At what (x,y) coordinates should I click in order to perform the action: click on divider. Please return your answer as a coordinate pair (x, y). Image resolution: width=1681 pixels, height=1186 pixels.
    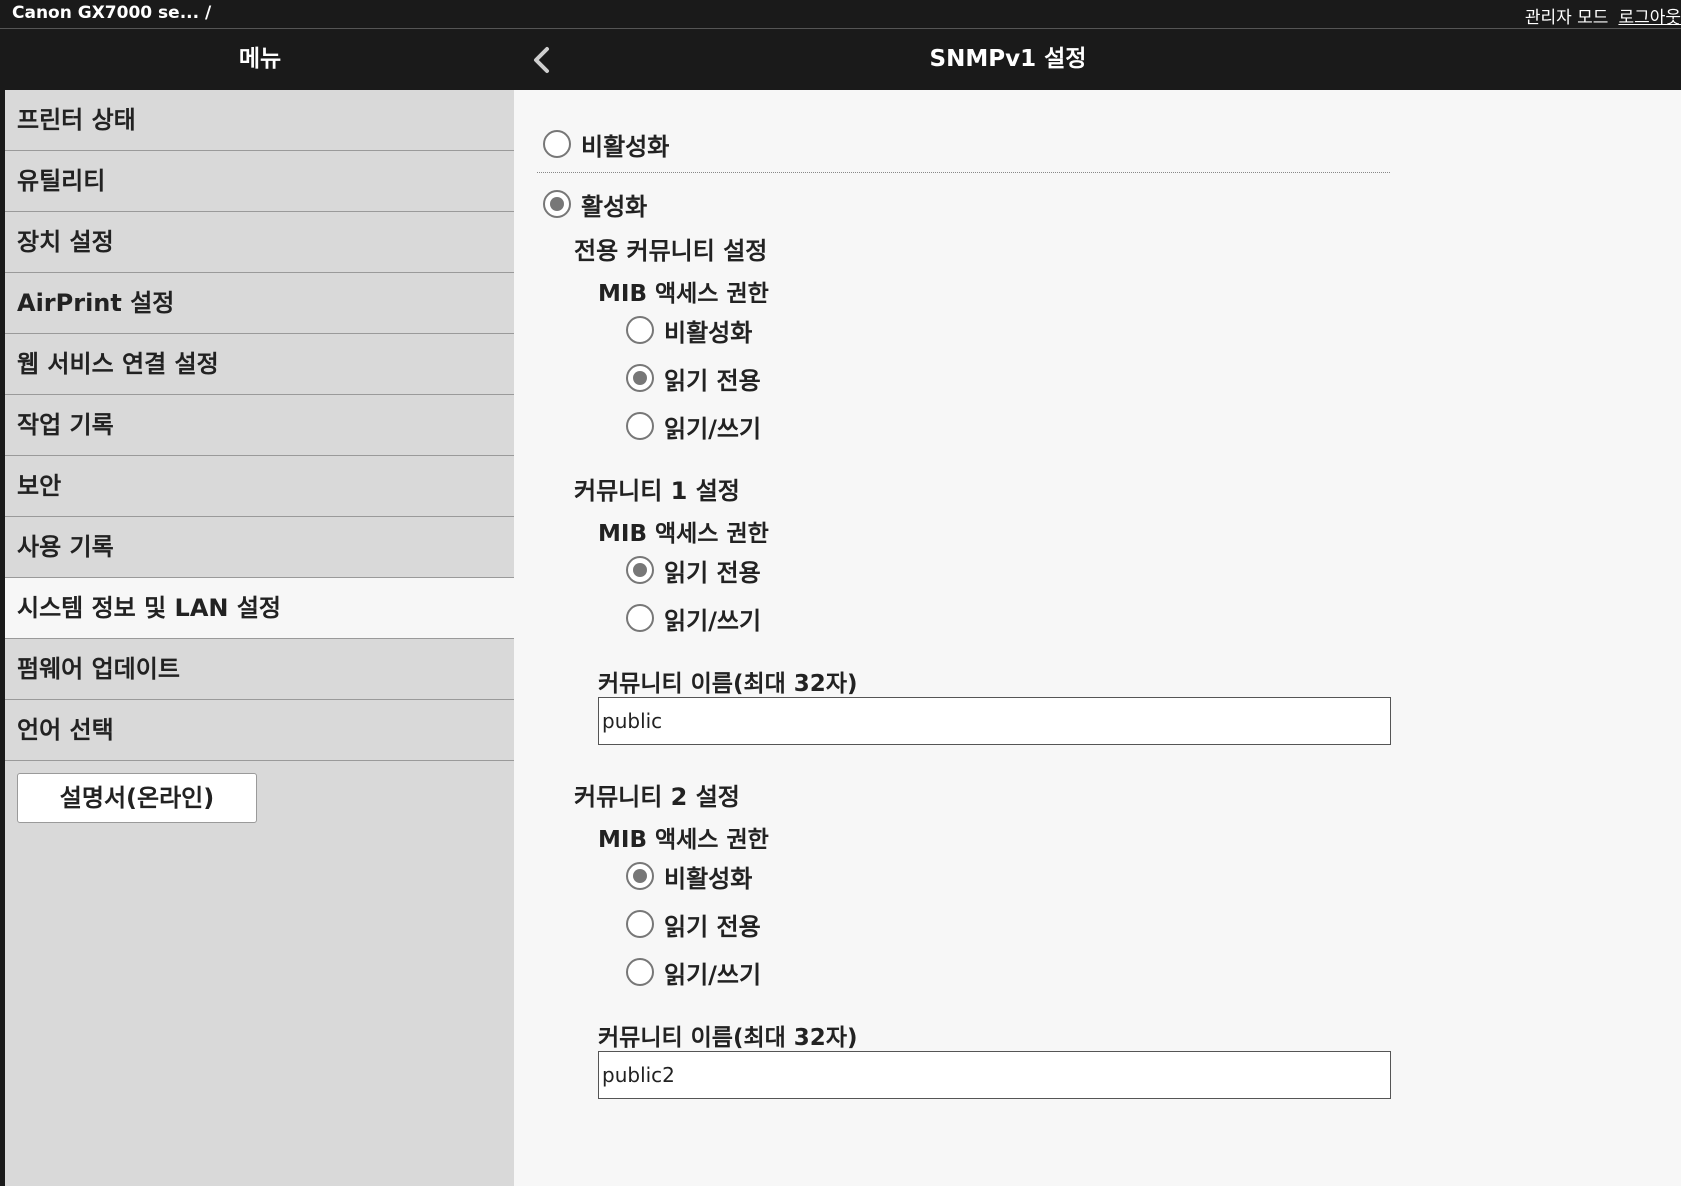
    Looking at the image, I should click on (963, 172).